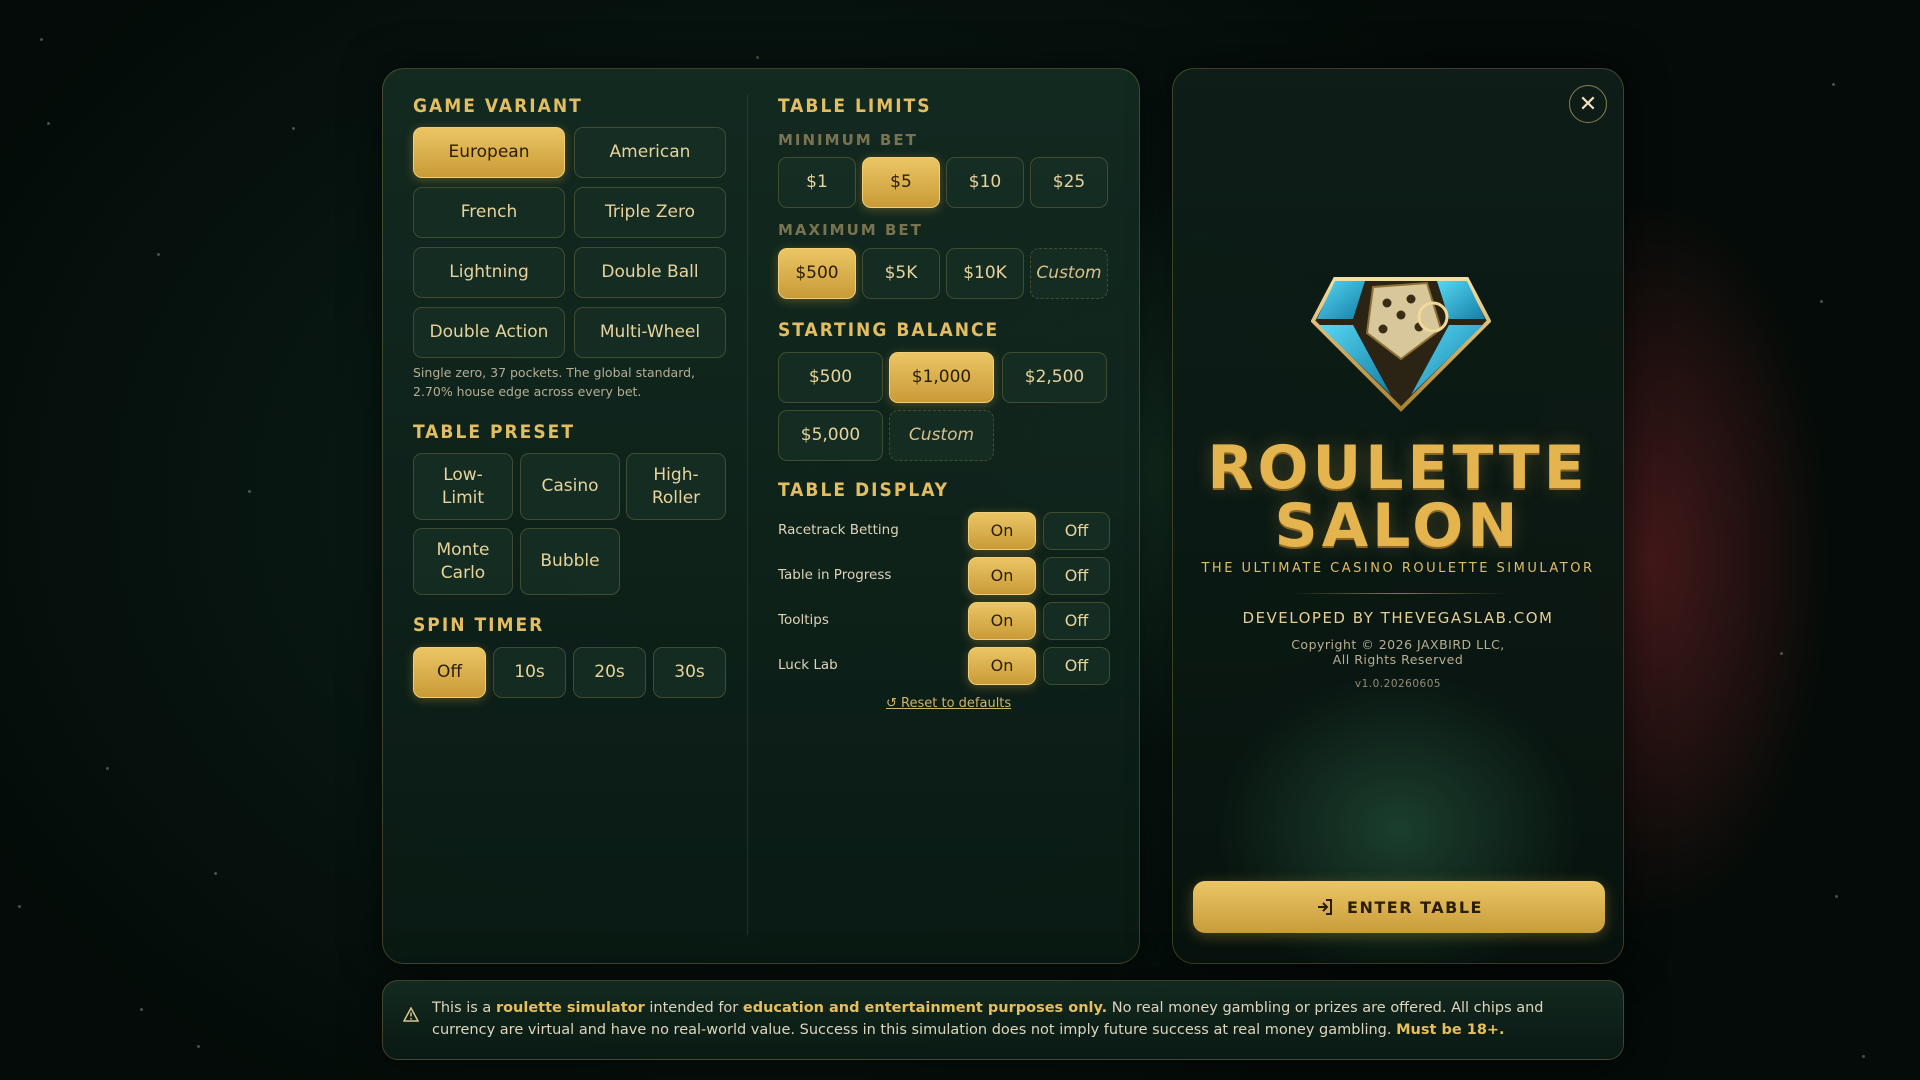 Image resolution: width=1920 pixels, height=1080 pixels. What do you see at coordinates (1325, 907) in the screenshot?
I see `enter-icon` at bounding box center [1325, 907].